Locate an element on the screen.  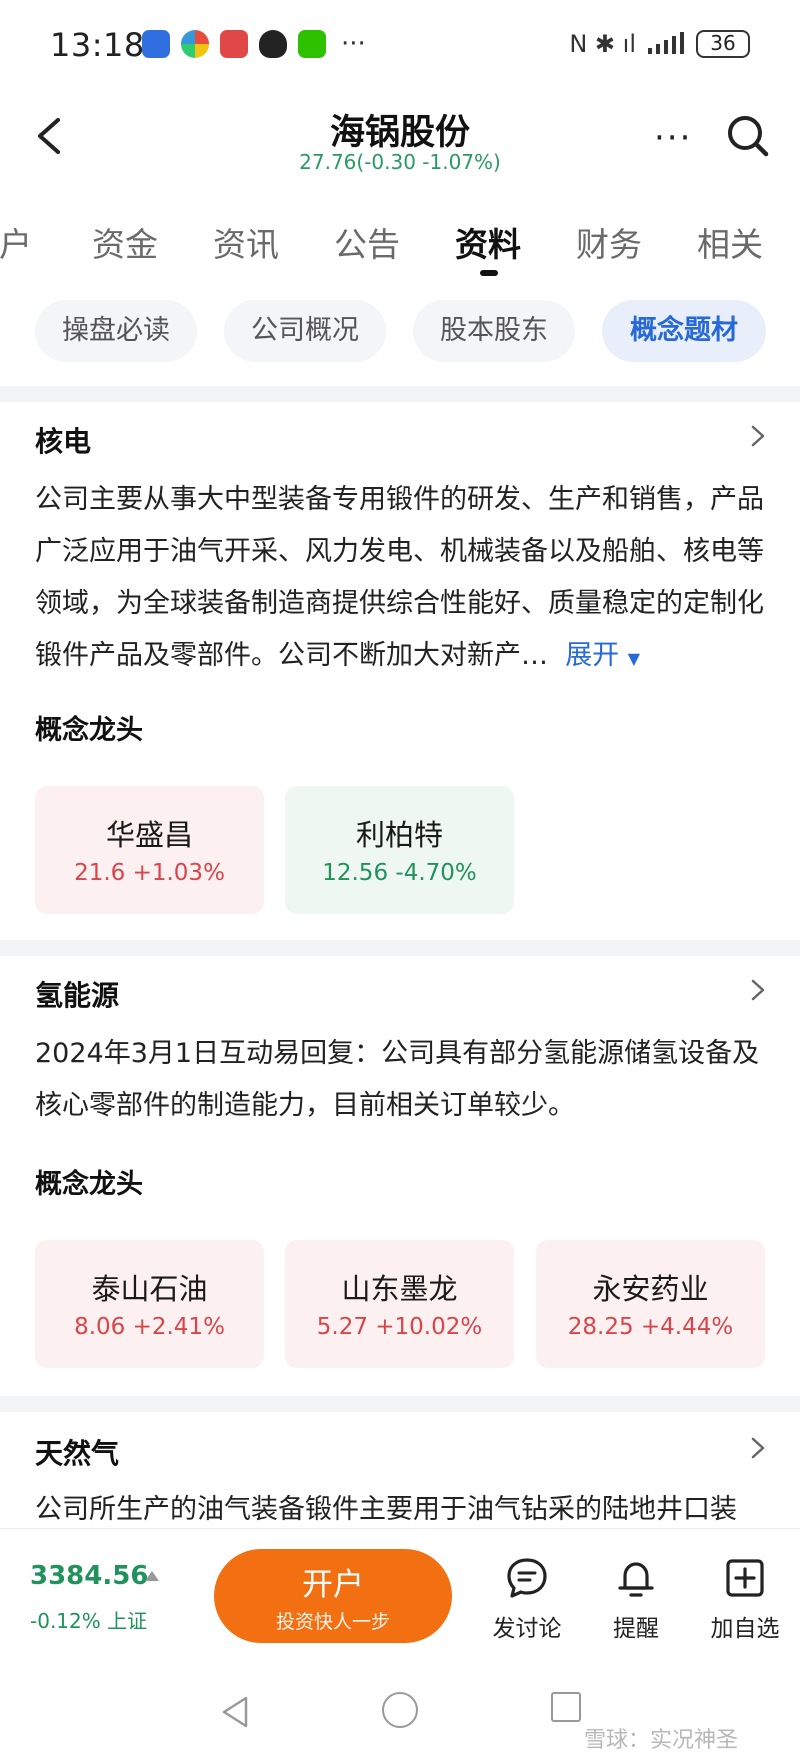
leader-name: 山东墨龙 is located at coordinates (399, 1289).